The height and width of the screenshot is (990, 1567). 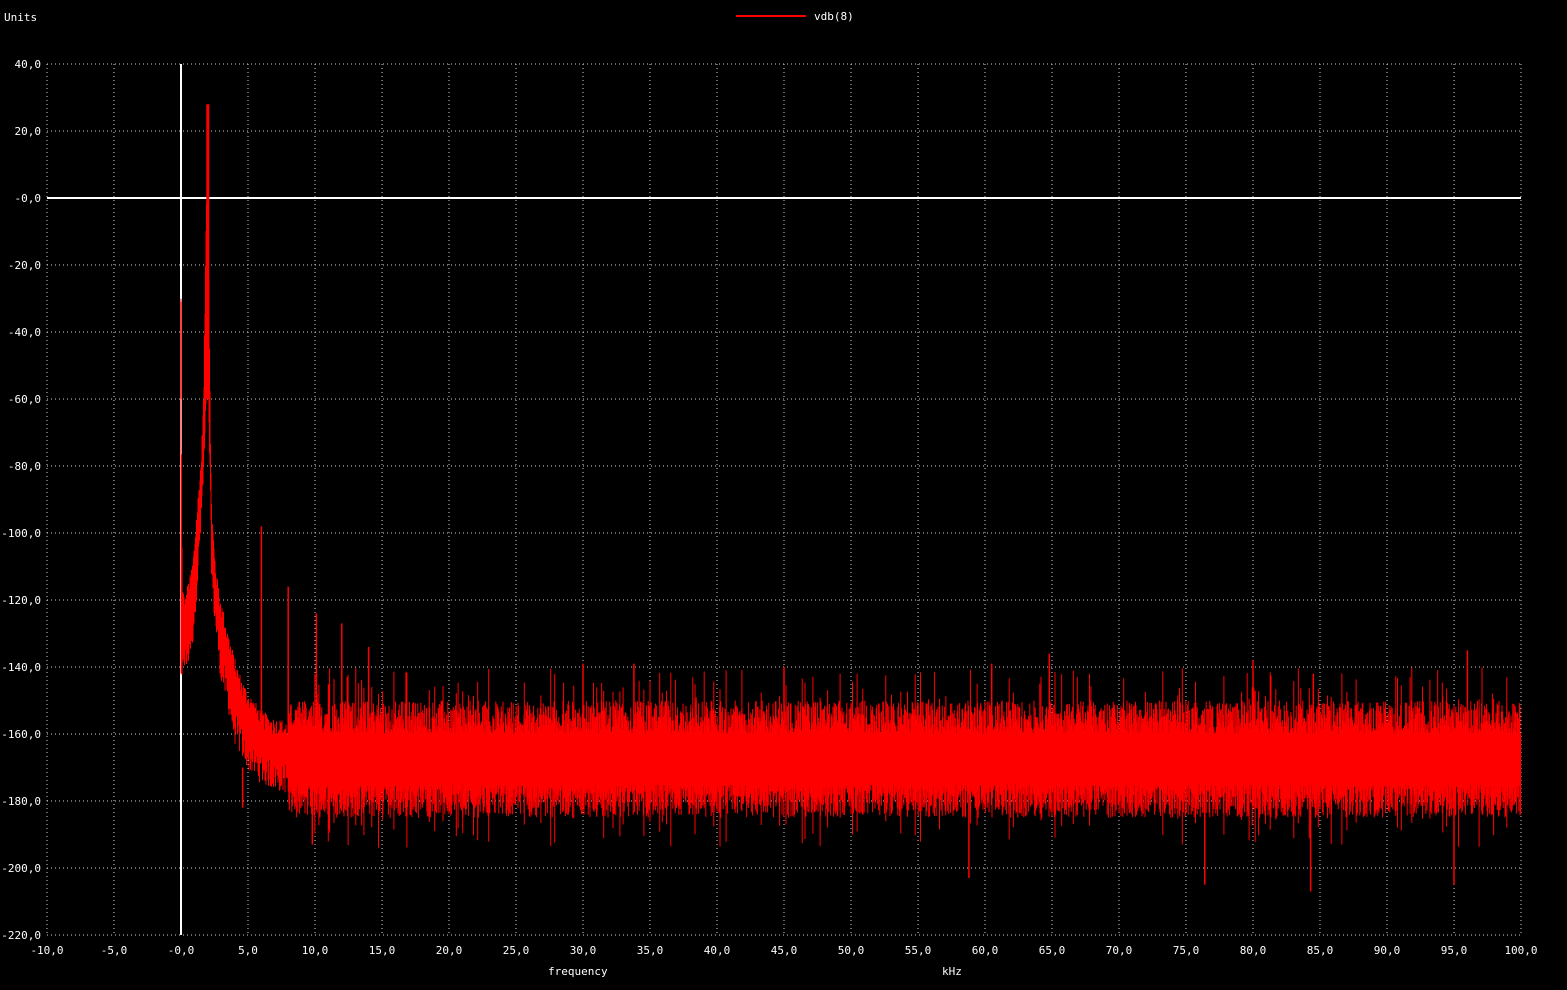 I want to click on y-tick-label: -80,0, so click(x=24, y=466).